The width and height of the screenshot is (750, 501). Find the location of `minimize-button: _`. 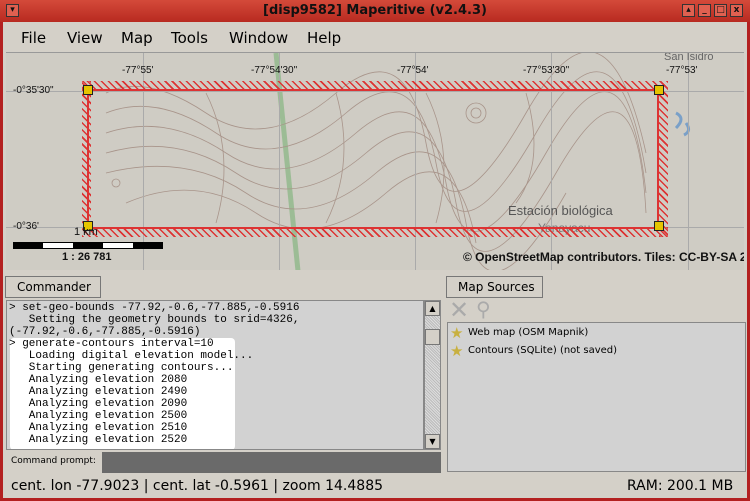

minimize-button: _ is located at coordinates (704, 10).